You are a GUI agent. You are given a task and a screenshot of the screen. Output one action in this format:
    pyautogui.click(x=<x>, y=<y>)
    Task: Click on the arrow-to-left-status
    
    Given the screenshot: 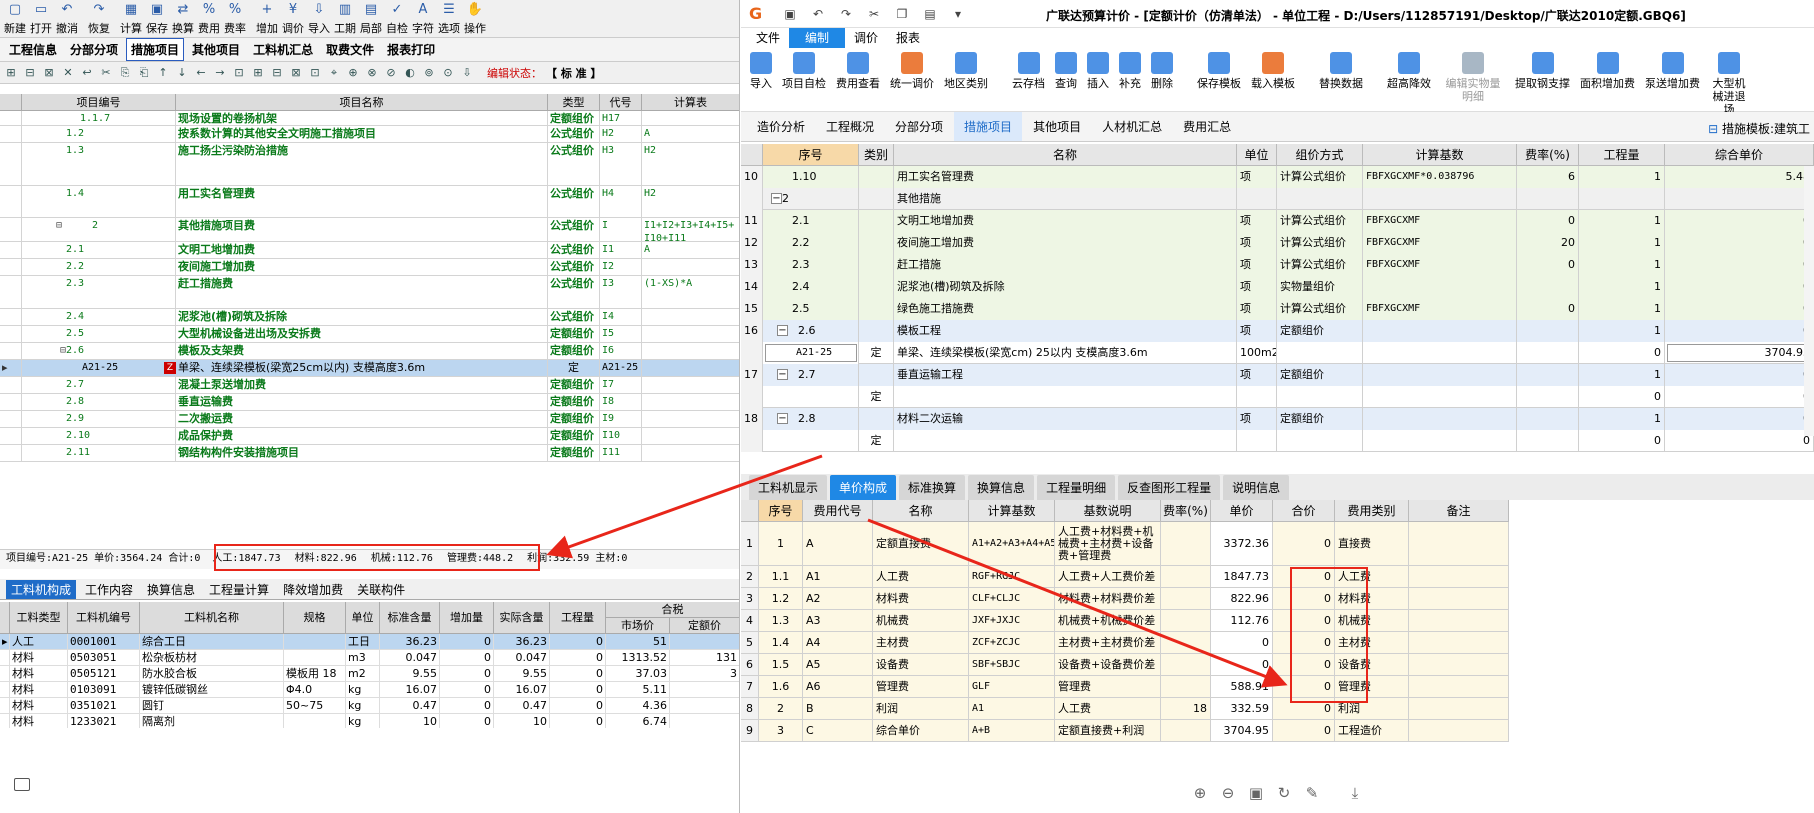 What is the action you would take?
    pyautogui.click(x=684, y=506)
    